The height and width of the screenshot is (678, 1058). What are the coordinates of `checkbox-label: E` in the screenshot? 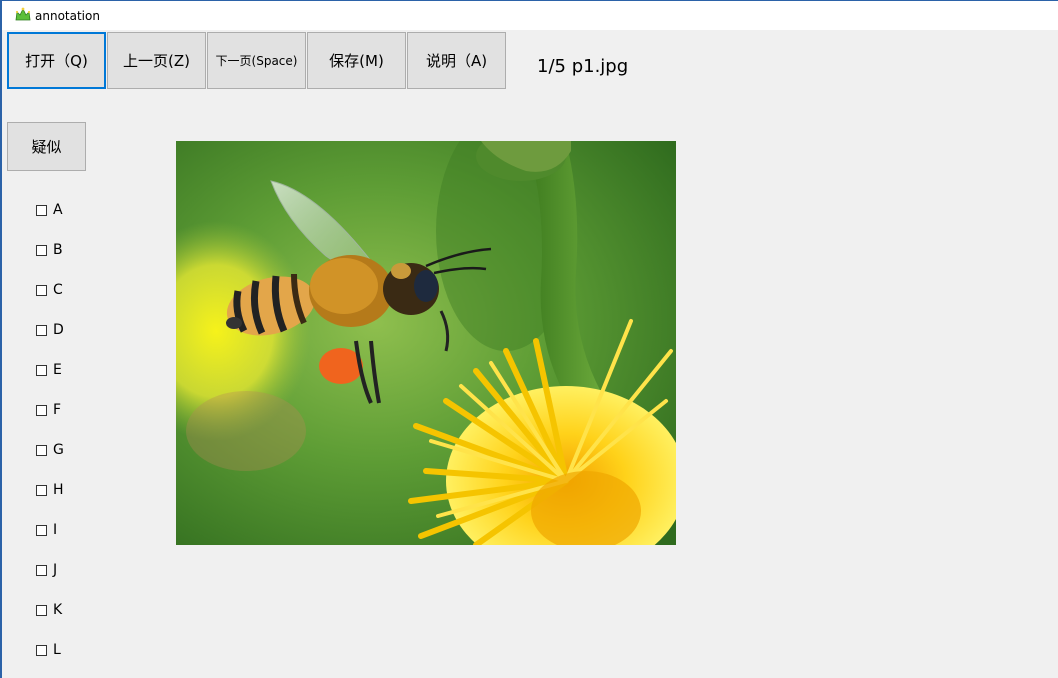 It's located at (57, 370).